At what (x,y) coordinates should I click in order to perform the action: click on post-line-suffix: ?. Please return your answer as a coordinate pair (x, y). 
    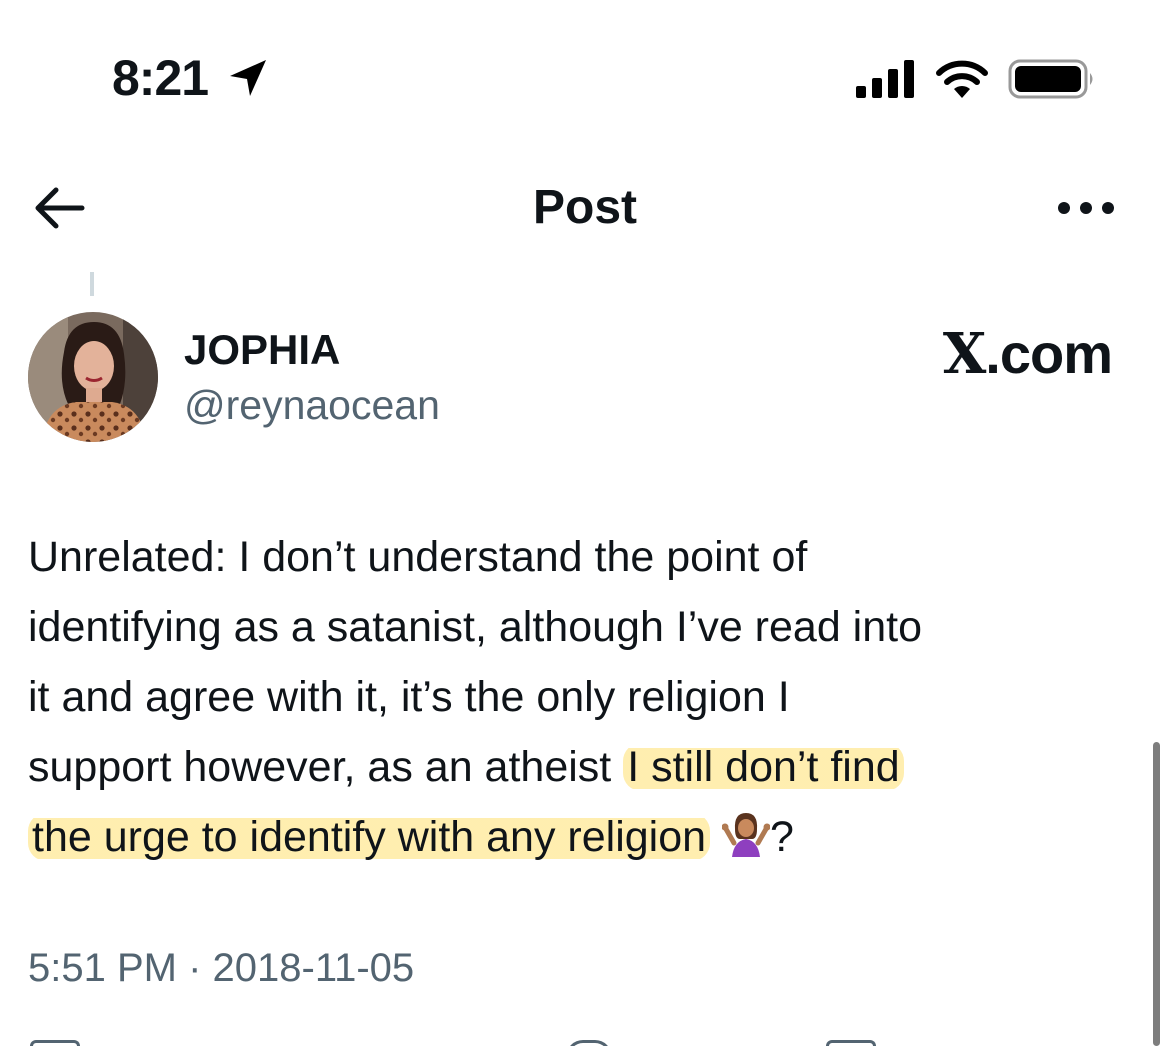
    Looking at the image, I should click on (782, 837).